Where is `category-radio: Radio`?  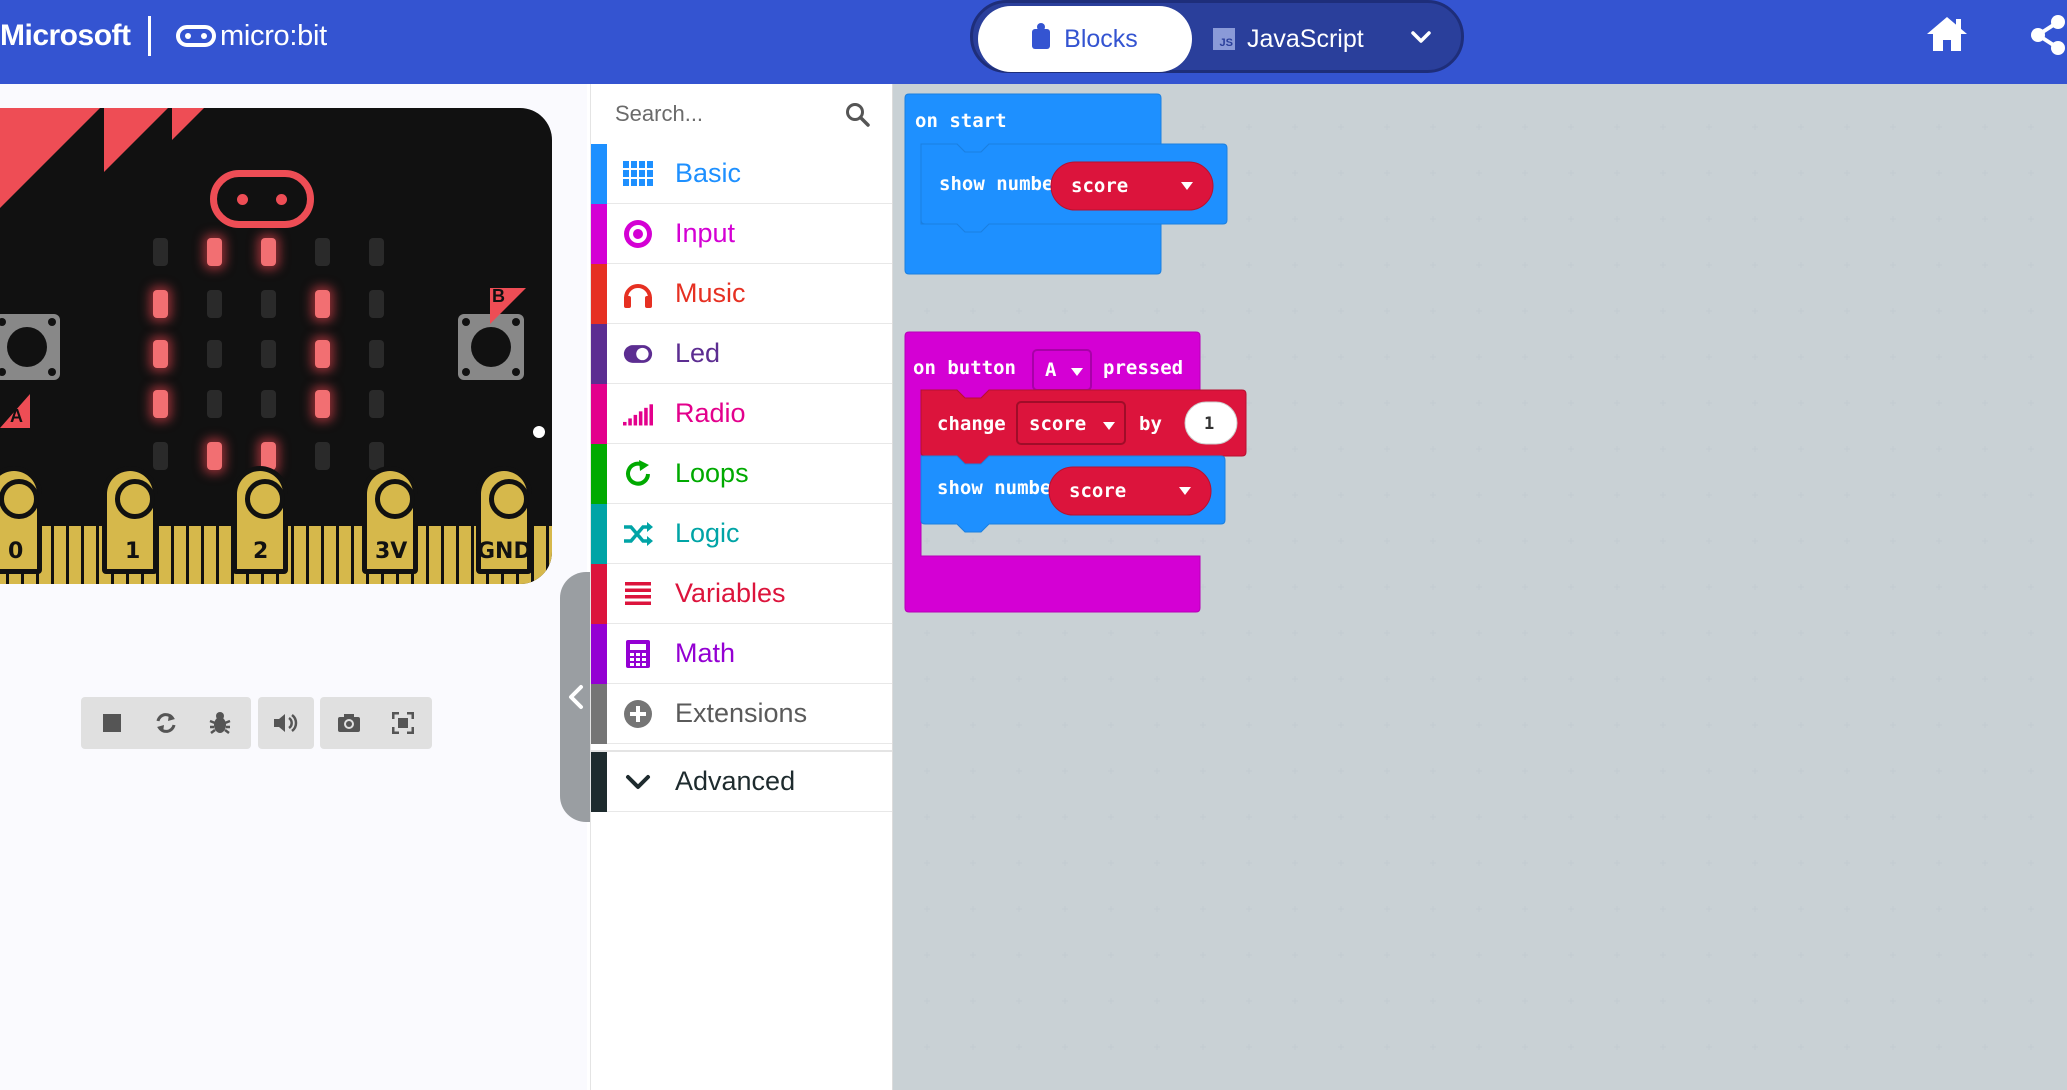
category-radio: Radio is located at coordinates (742, 414).